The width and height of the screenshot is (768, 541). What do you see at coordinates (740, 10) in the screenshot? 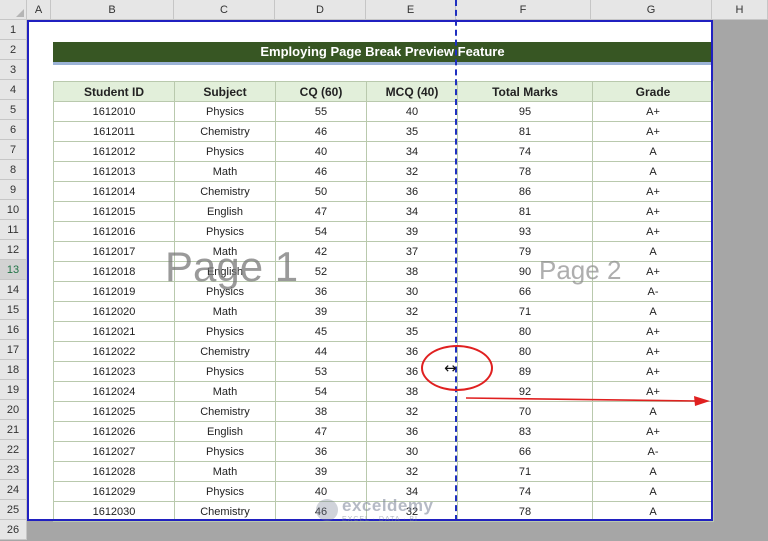
I see `column-header-h: H` at bounding box center [740, 10].